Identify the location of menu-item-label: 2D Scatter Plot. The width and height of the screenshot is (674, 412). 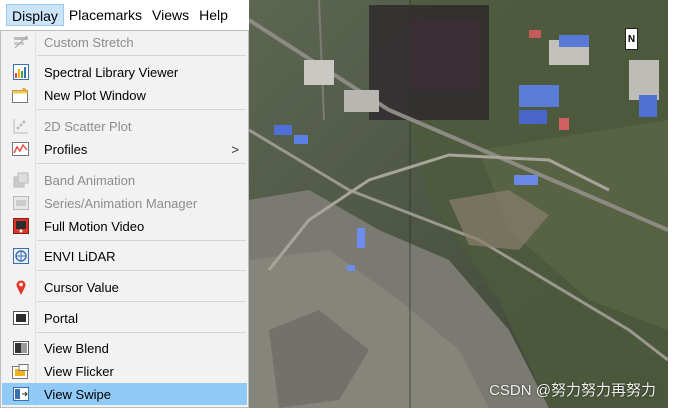
(88, 126).